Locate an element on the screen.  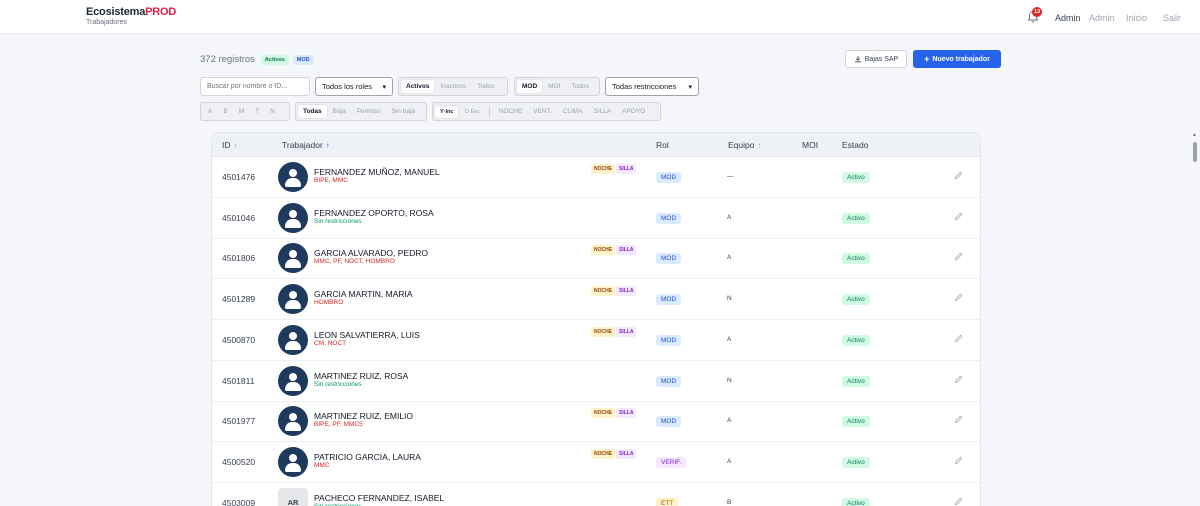
flag-option-vent: VENT. is located at coordinates (542, 111).